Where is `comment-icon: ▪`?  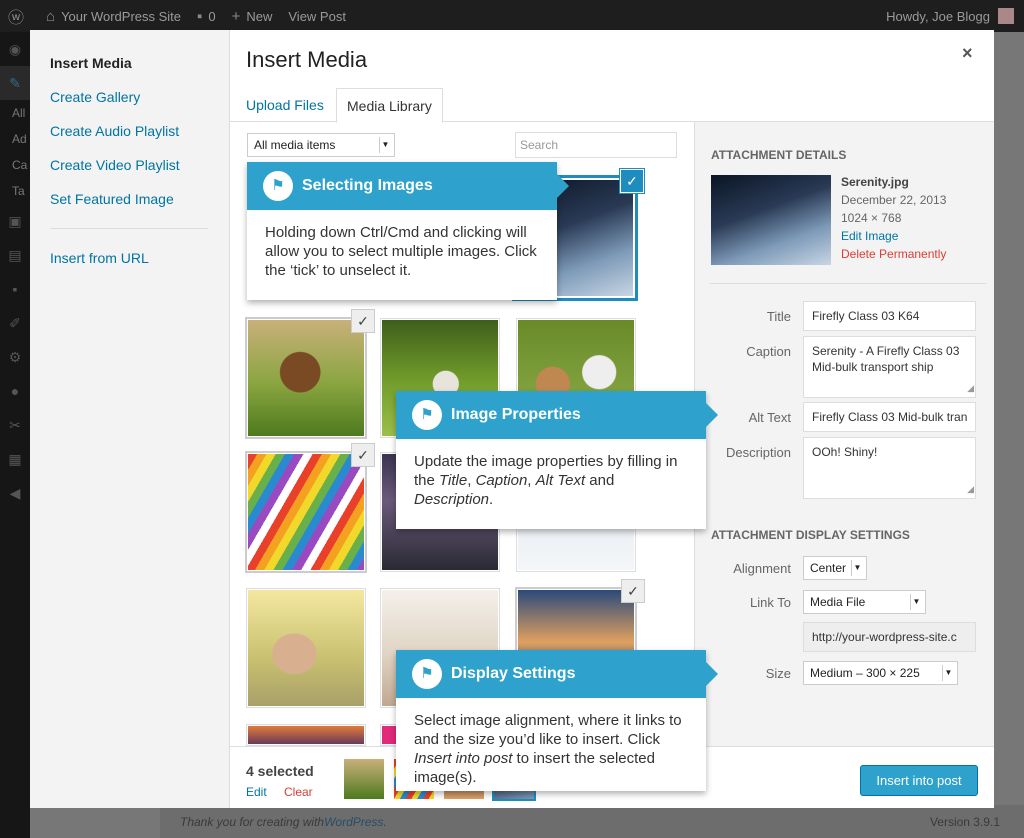
comment-icon: ▪ is located at coordinates (200, 16).